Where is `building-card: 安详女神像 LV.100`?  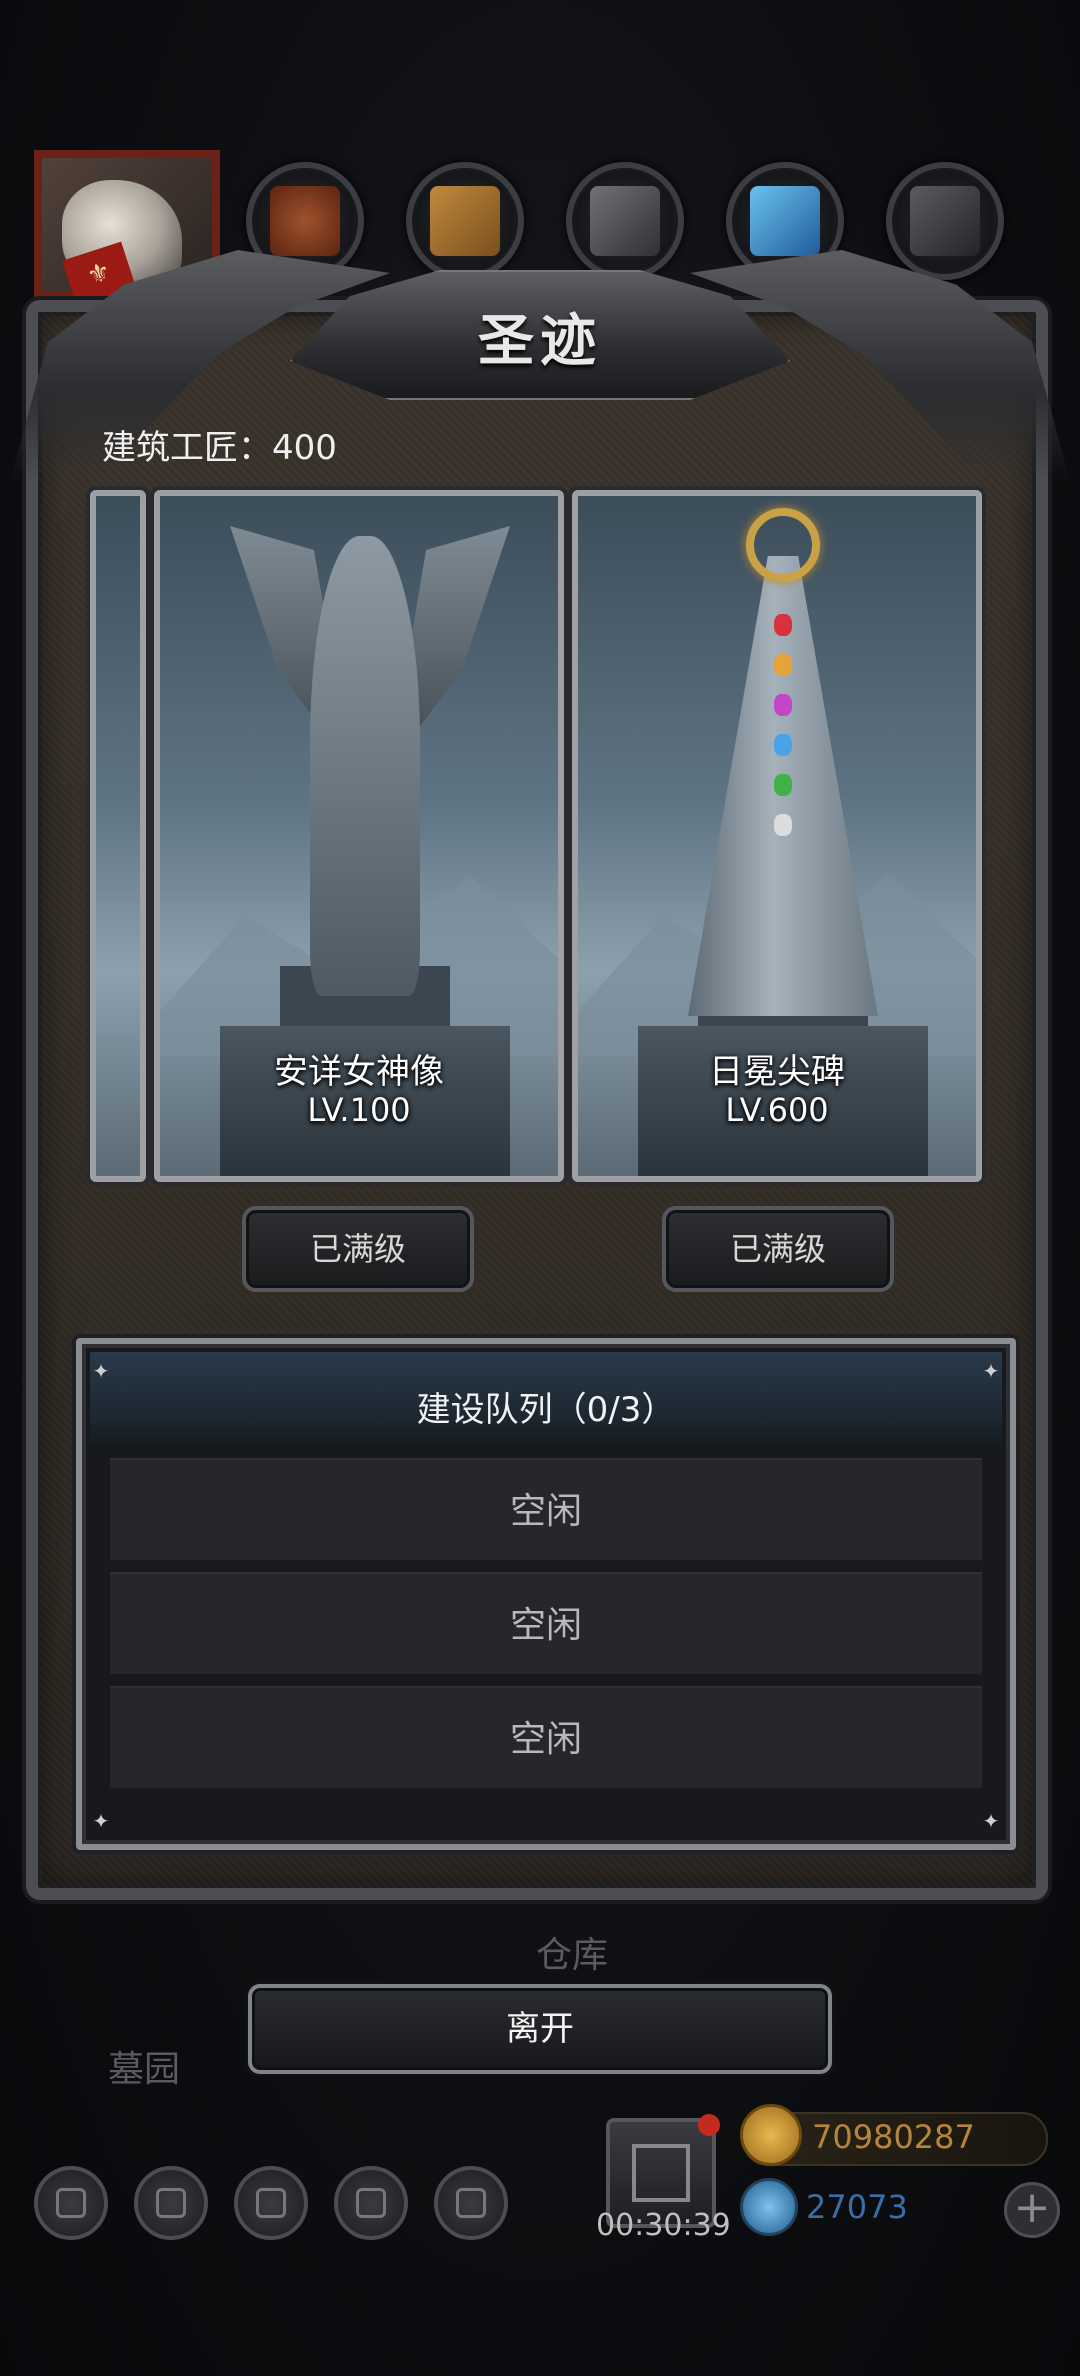 building-card: 安详女神像 LV.100 is located at coordinates (359, 836).